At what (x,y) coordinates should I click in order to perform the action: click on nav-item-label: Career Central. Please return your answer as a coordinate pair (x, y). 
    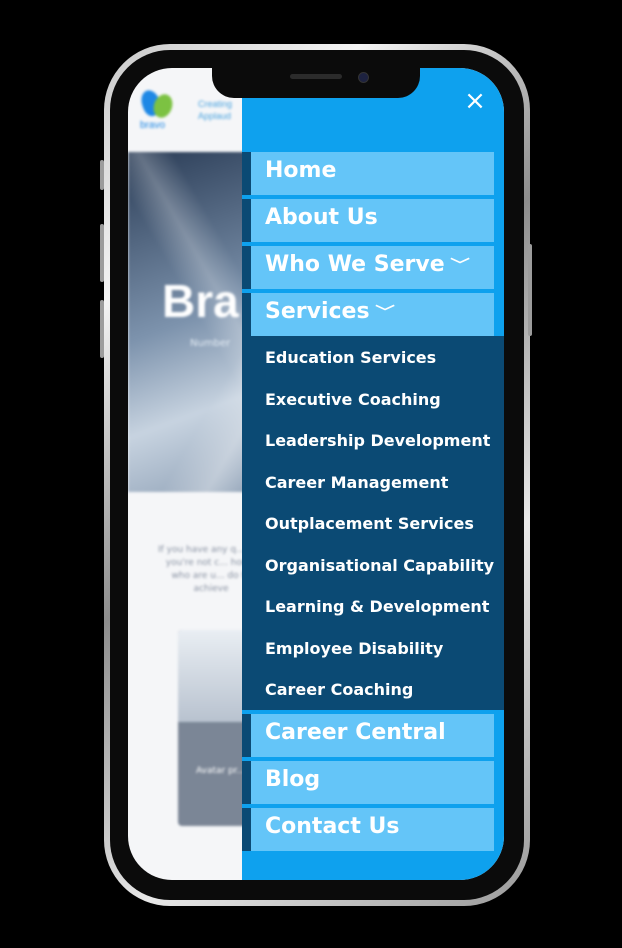
    Looking at the image, I should click on (355, 732).